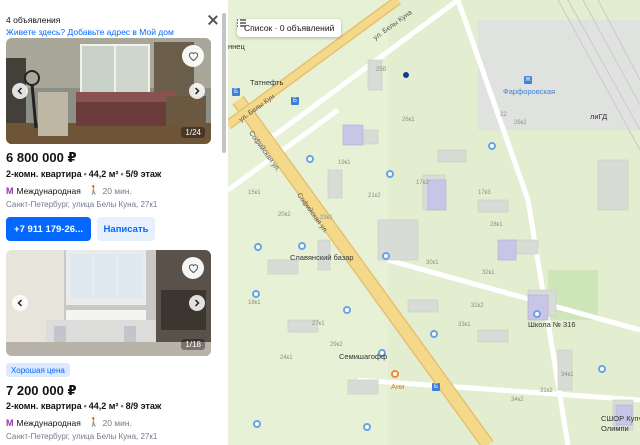 This screenshot has width=640, height=445. I want to click on house-number: 19к1, so click(344, 163).